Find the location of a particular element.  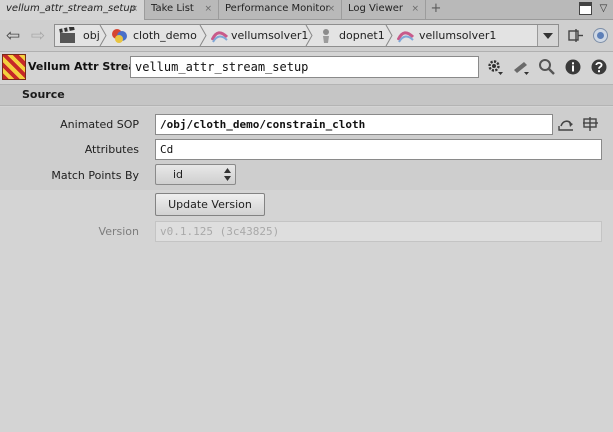

gear-icon is located at coordinates (495, 67).